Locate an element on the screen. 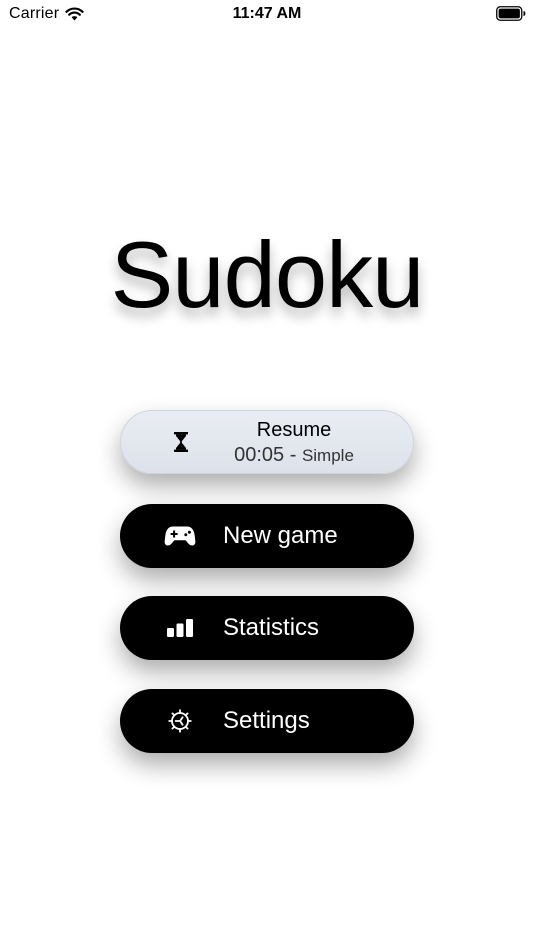 The image size is (534, 950). statistics-button: Statistics is located at coordinates (267, 628).